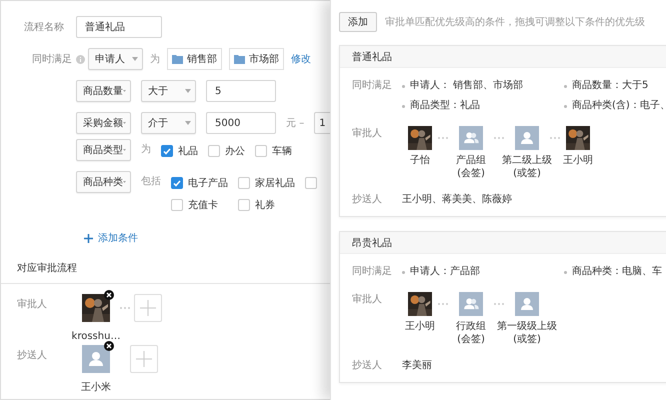  I want to click on option-label: 电子产品, so click(208, 183).